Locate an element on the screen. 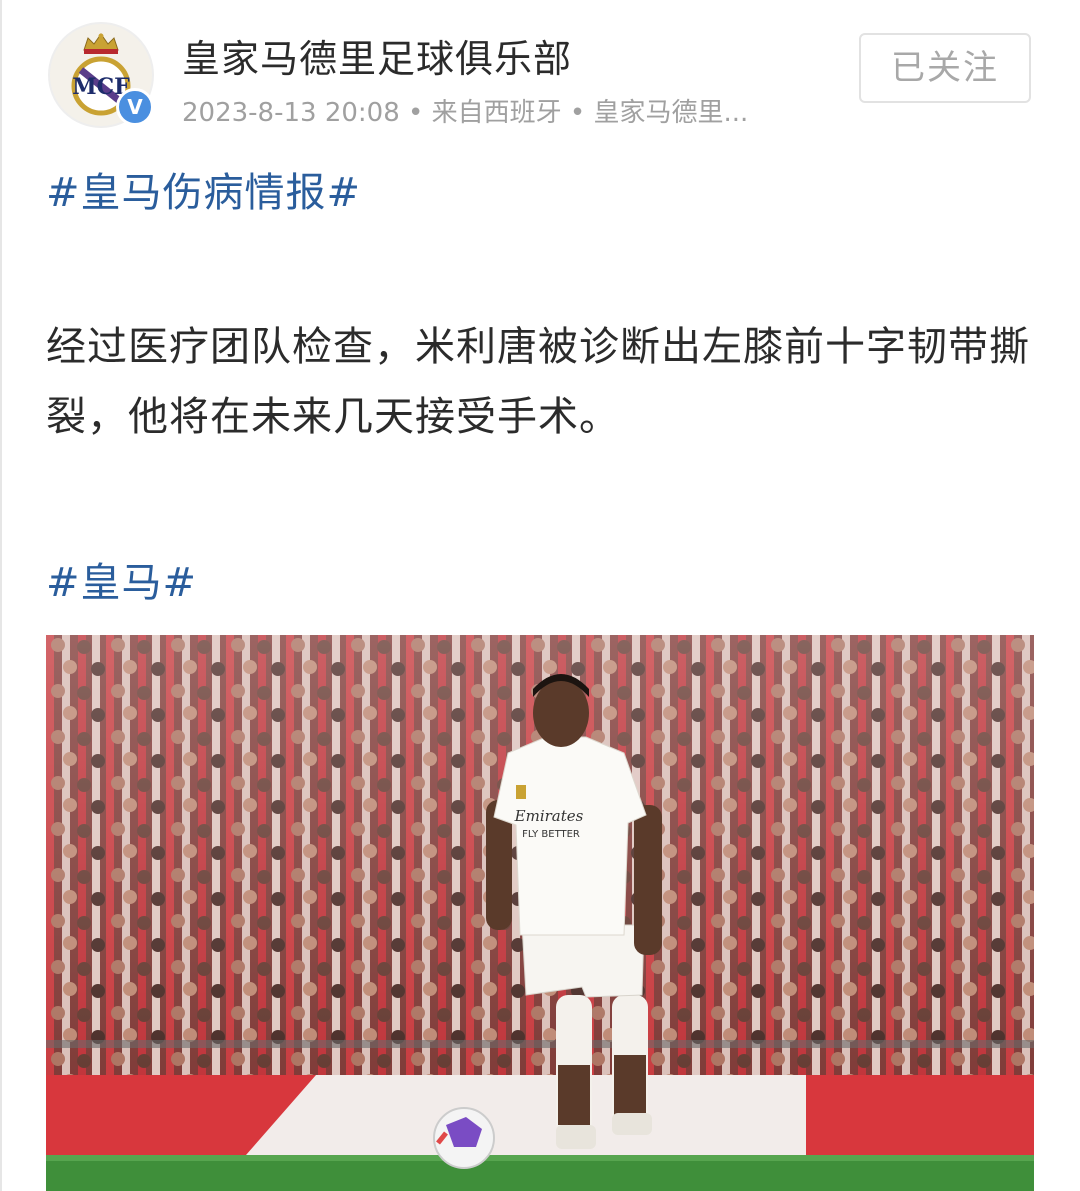  player-head is located at coordinates (561, 713).